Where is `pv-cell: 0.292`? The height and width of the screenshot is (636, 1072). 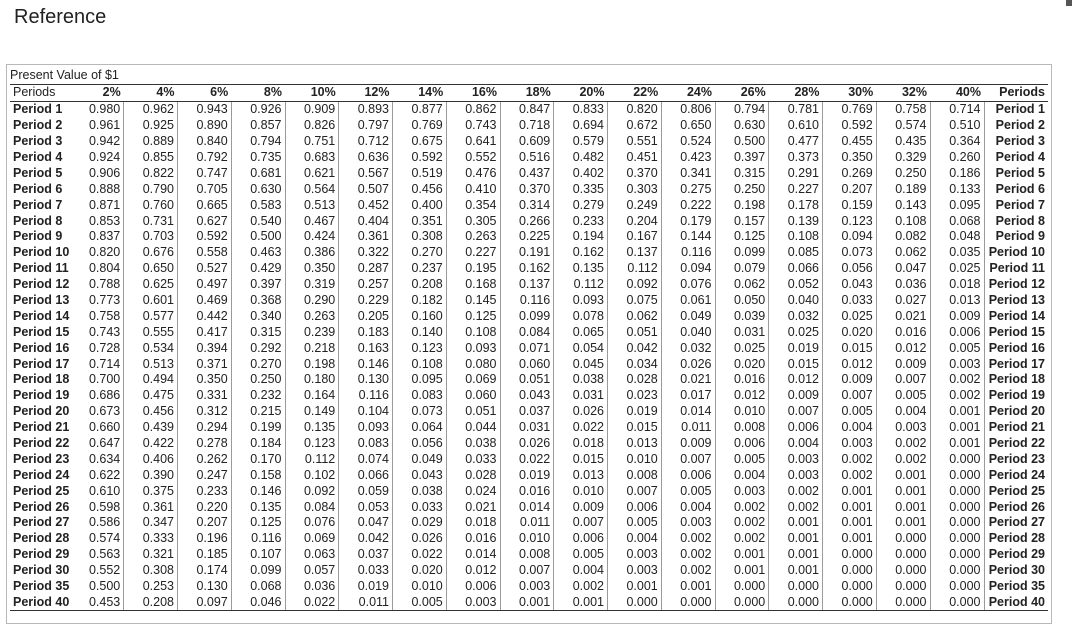 pv-cell: 0.292 is located at coordinates (257, 348).